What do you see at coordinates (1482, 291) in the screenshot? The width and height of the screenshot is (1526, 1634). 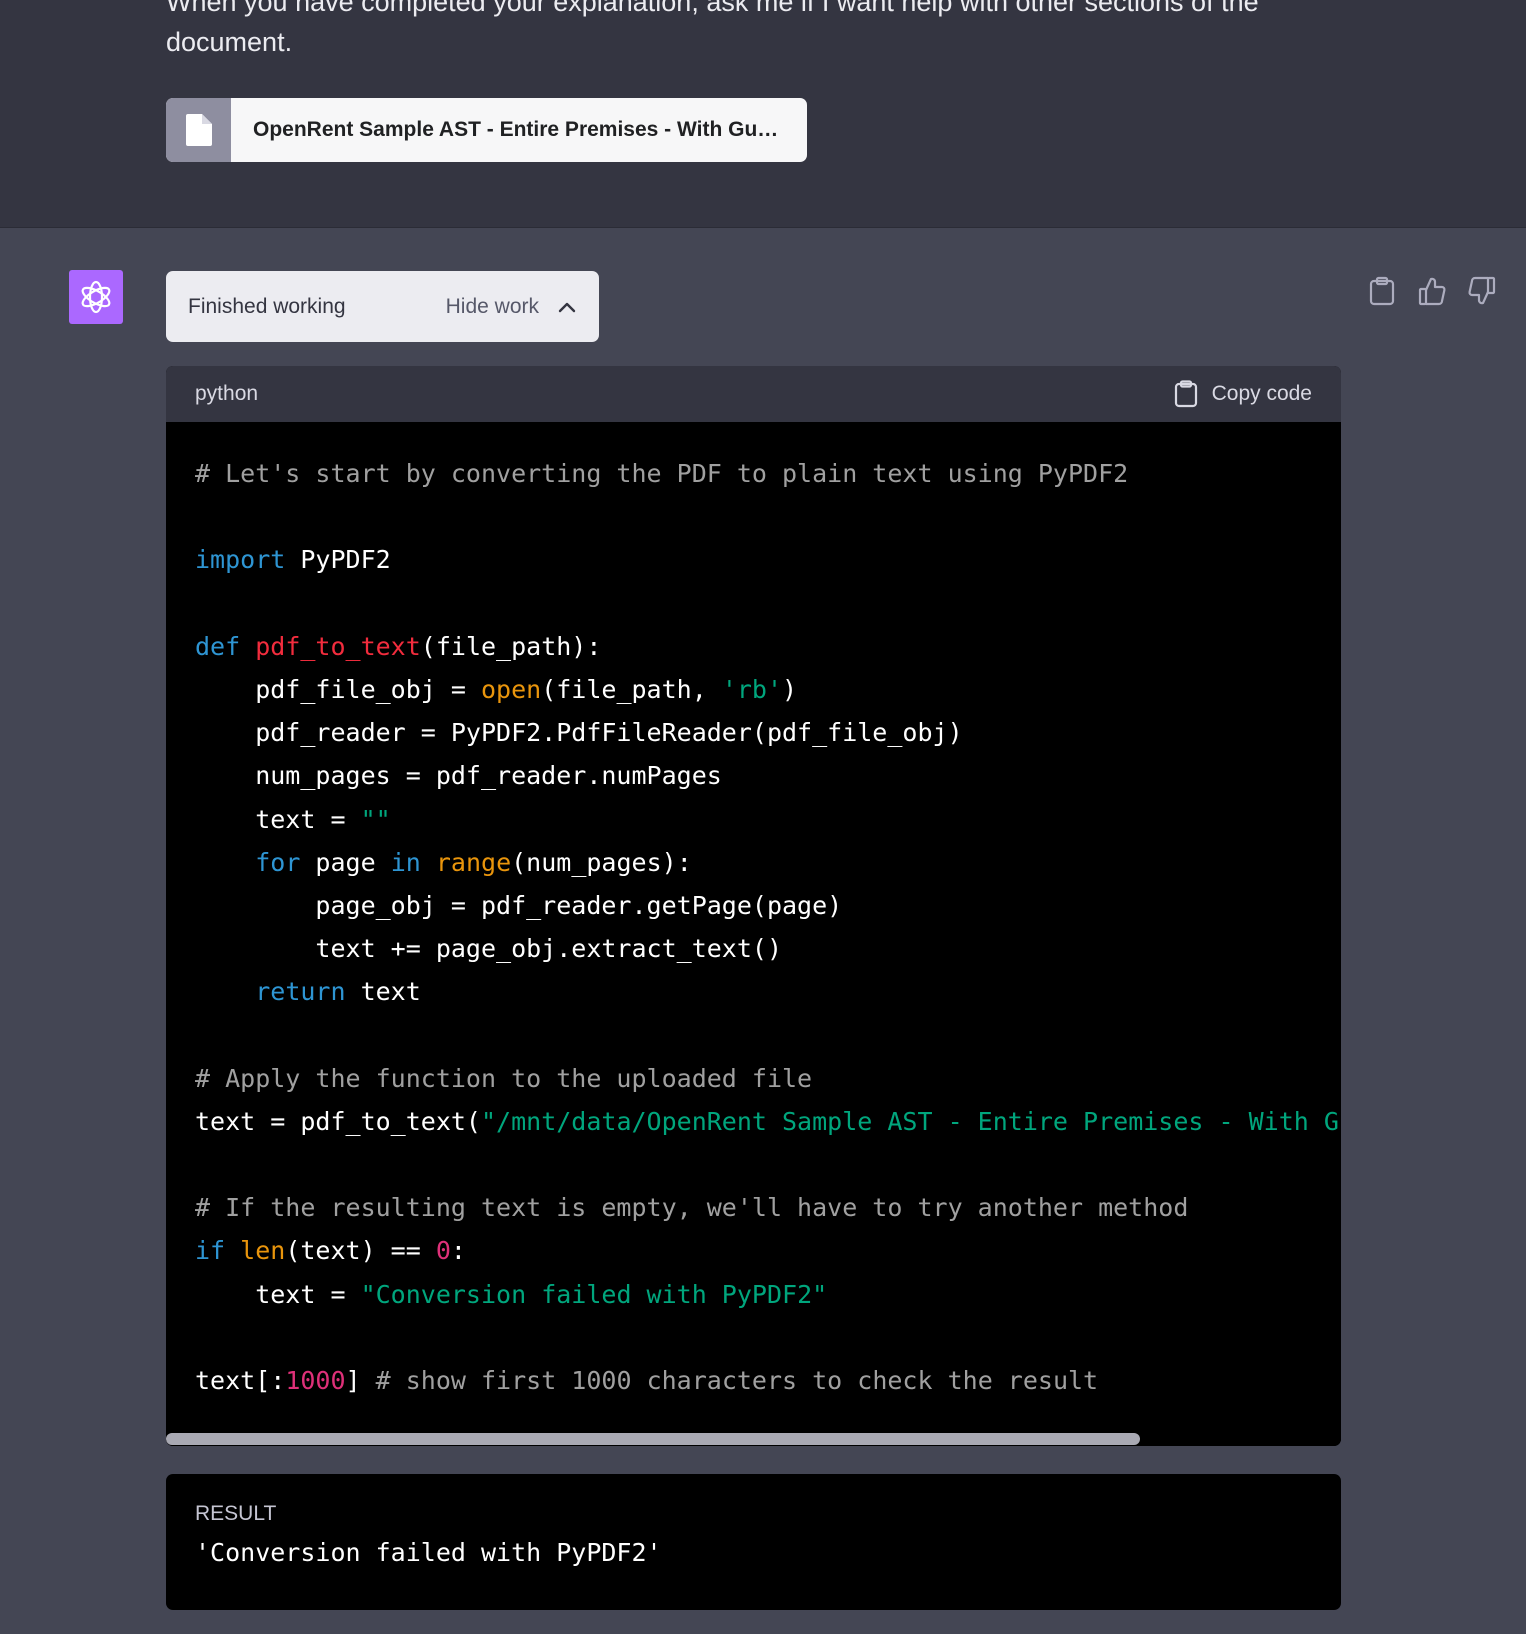 I see `thumbs-down-icon` at bounding box center [1482, 291].